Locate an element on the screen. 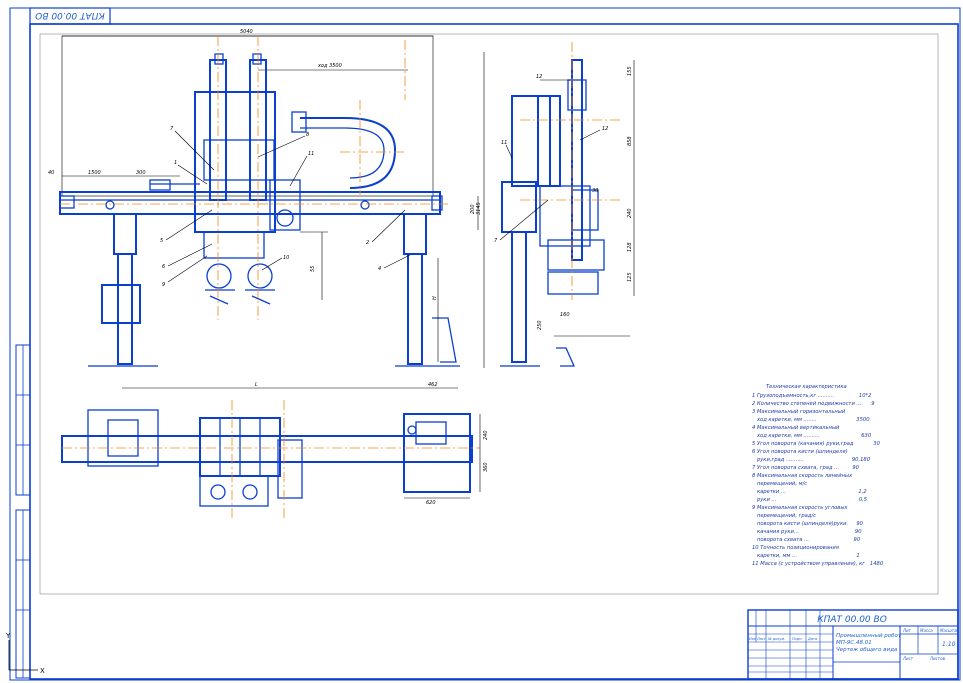  callout-1: 1 is located at coordinates (175, 163).